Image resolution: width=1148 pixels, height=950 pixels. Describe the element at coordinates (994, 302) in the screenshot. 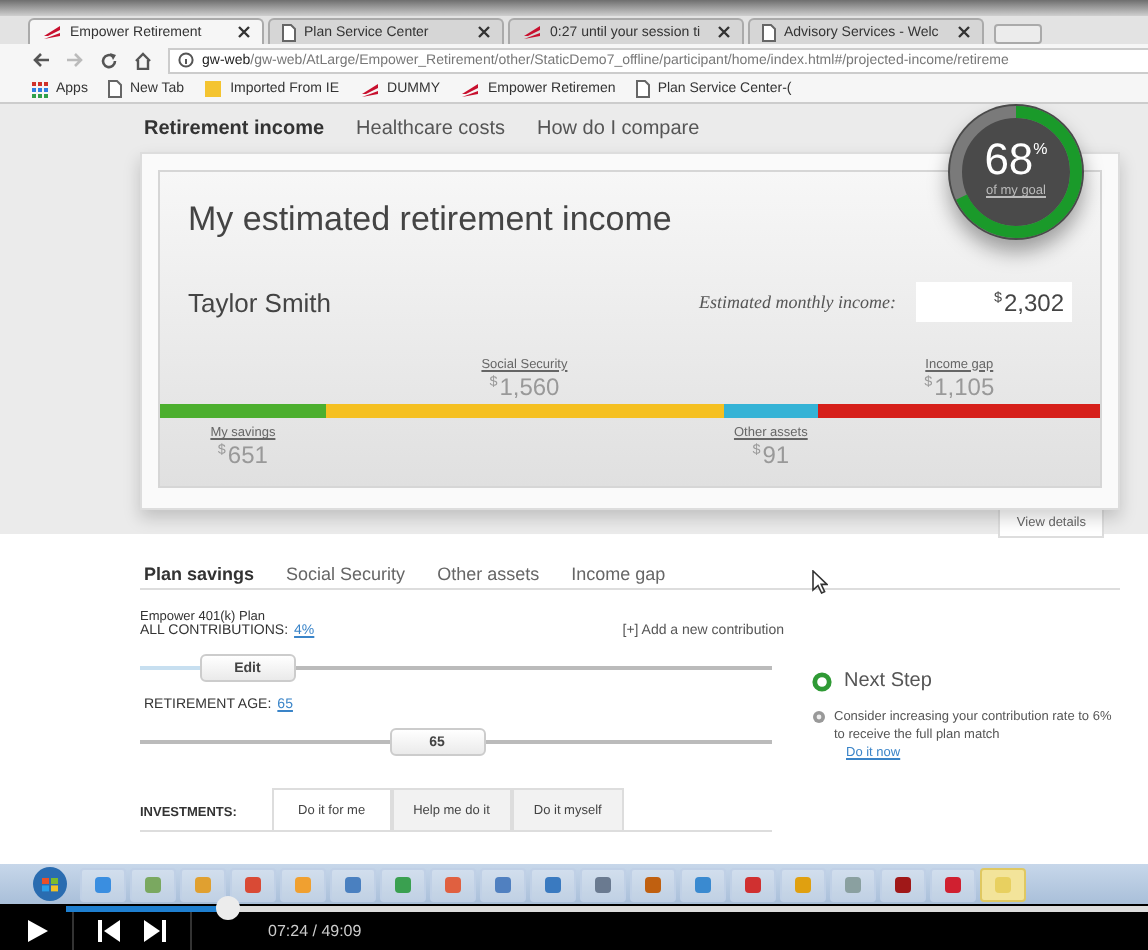

I see `monthly-income-value: $^{$}$2,302` at that location.